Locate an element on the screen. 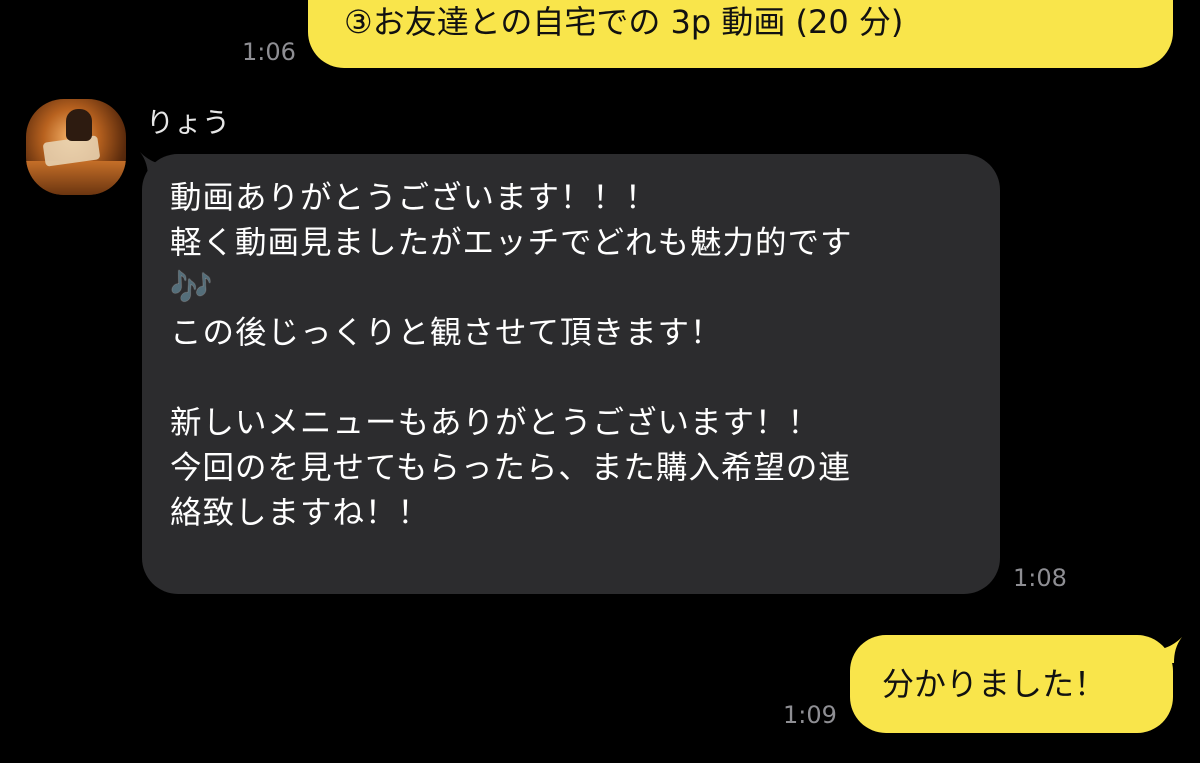 The height and width of the screenshot is (763, 1200). message-line: 絡致しますね！！ is located at coordinates (300, 513).